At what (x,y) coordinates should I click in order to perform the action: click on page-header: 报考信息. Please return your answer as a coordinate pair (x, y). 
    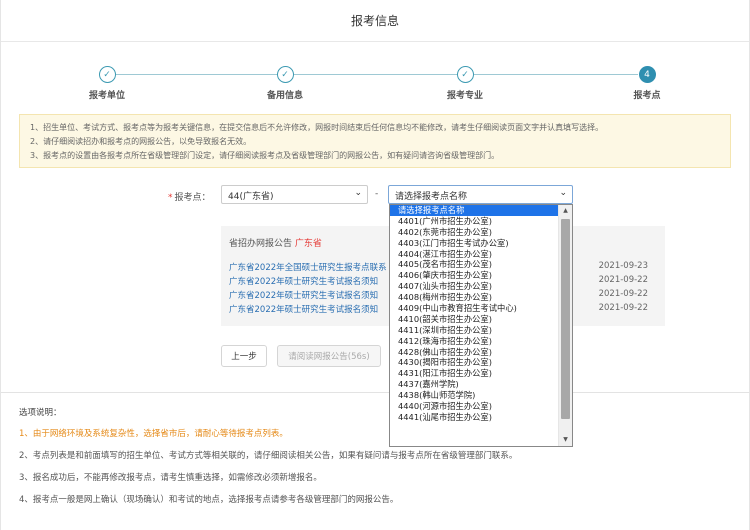
    Looking at the image, I should click on (375, 21).